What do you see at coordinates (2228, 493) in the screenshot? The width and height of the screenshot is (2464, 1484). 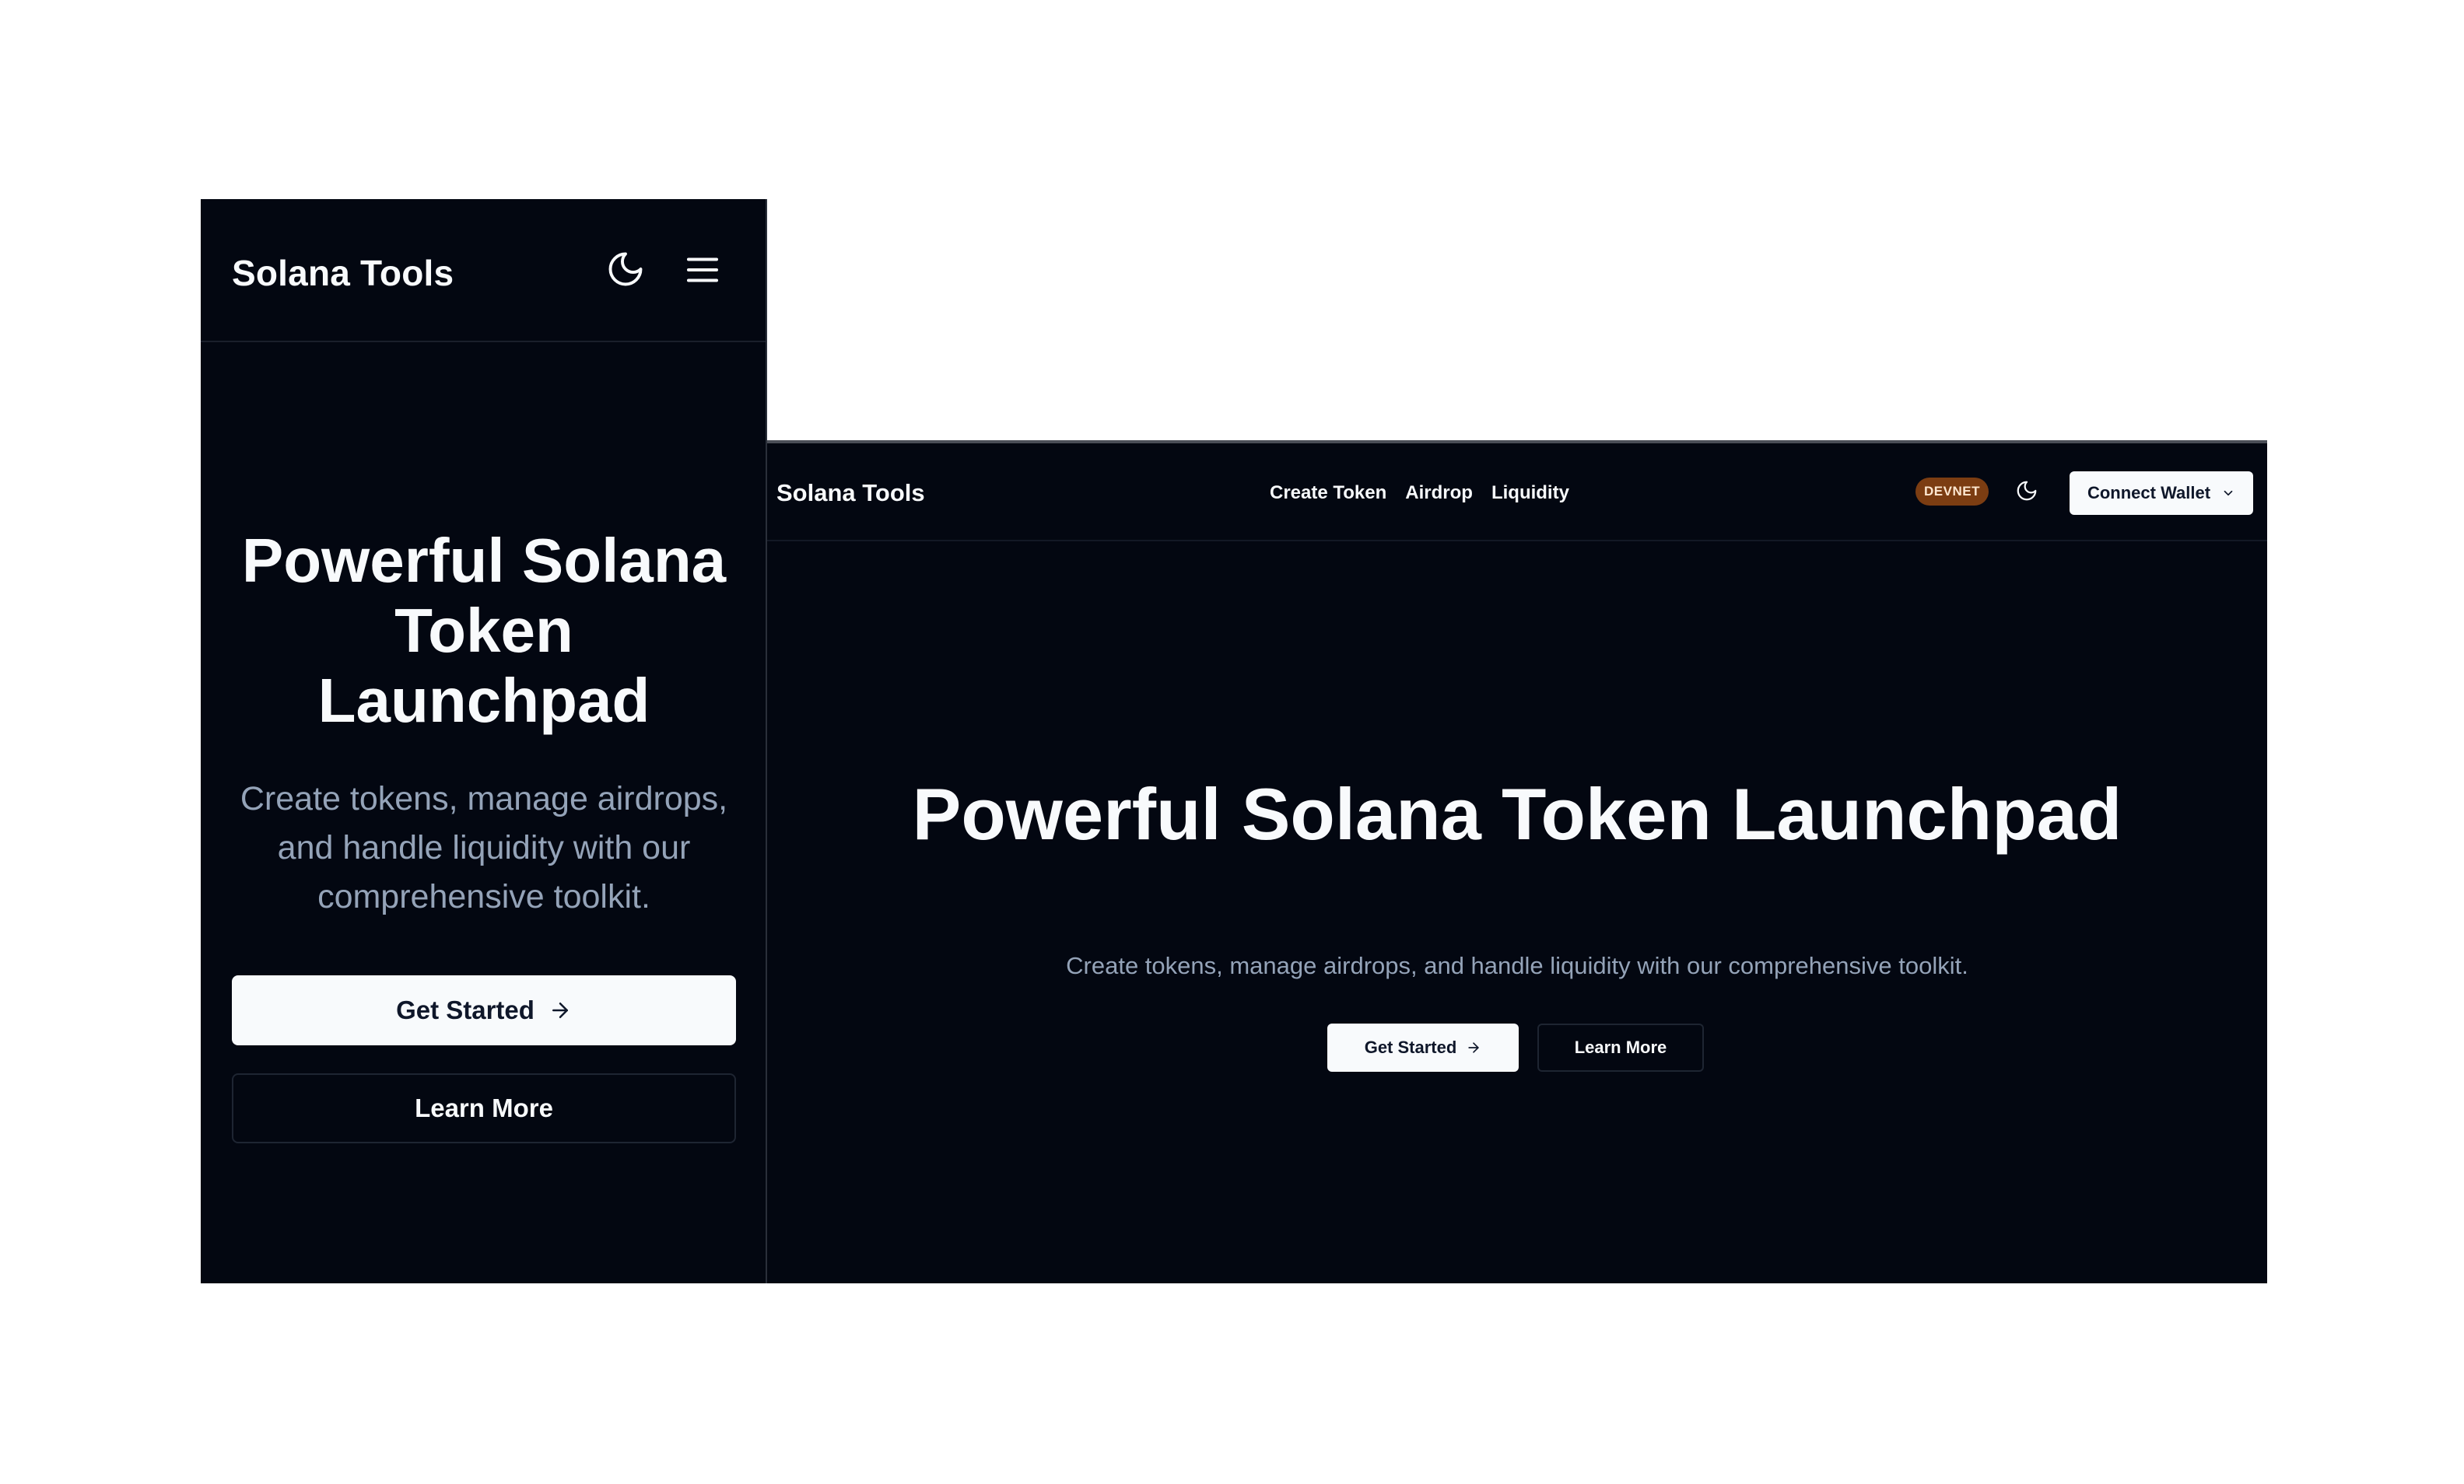 I see `chevron-down-icon` at bounding box center [2228, 493].